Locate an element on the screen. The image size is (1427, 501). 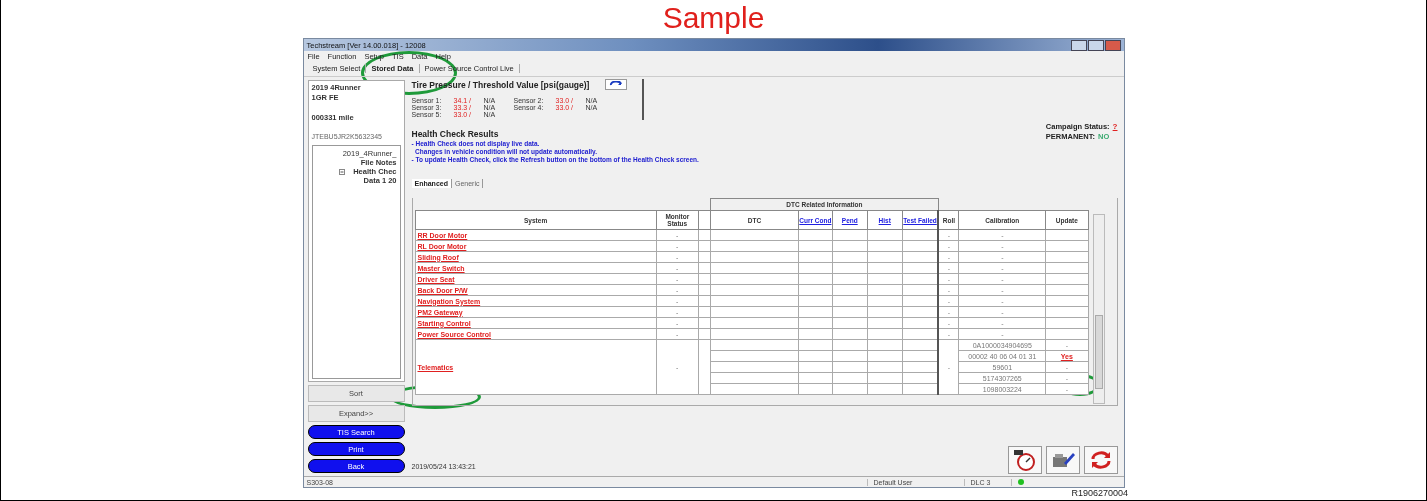
connection-icon is located at coordinates (1020, 482).